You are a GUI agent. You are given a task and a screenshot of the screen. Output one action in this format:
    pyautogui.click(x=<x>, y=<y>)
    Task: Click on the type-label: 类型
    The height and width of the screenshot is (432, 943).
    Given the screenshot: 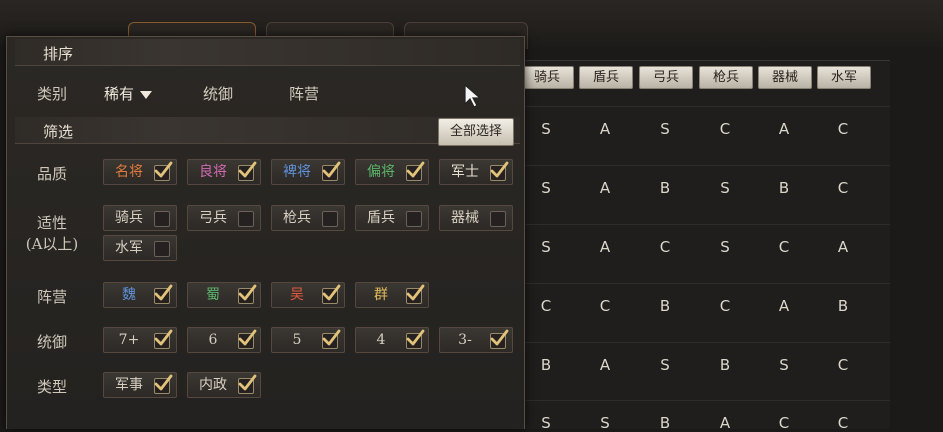 What is the action you would take?
    pyautogui.click(x=51, y=387)
    